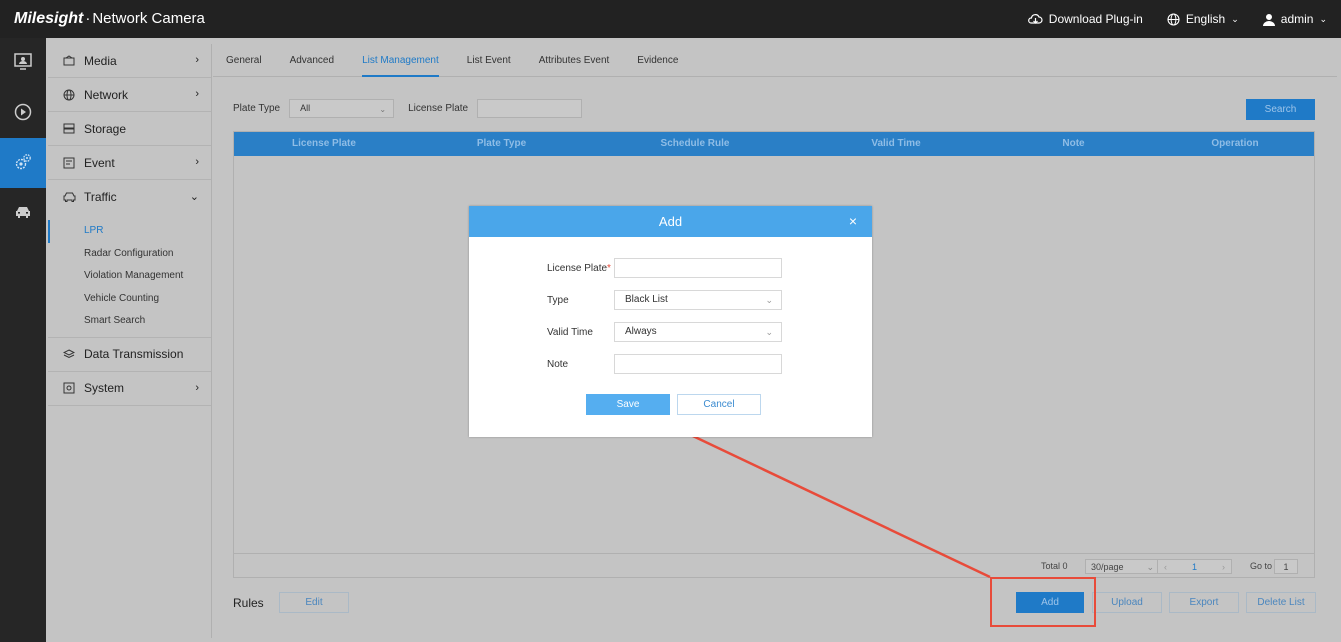 The image size is (1341, 642). I want to click on edit-rules-button: Edit, so click(314, 602).